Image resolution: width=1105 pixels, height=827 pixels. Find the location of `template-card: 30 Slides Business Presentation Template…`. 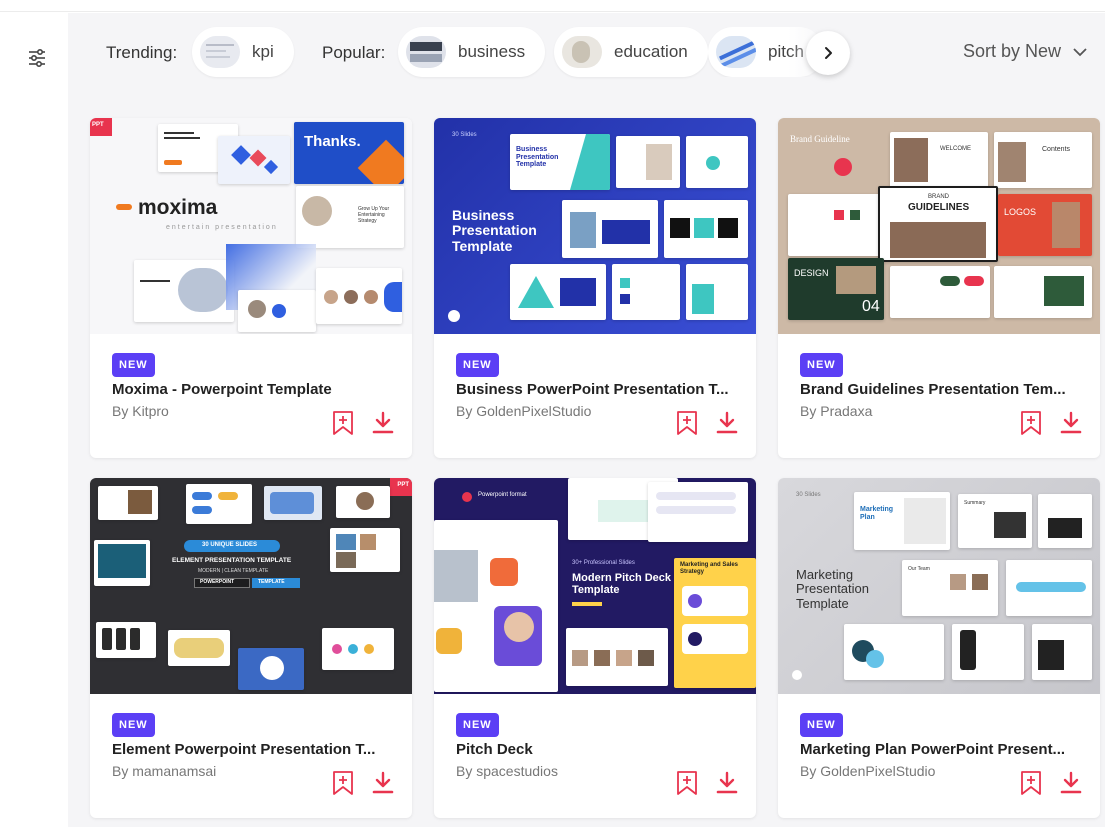

template-card: 30 Slides Business Presentation Template… is located at coordinates (595, 288).